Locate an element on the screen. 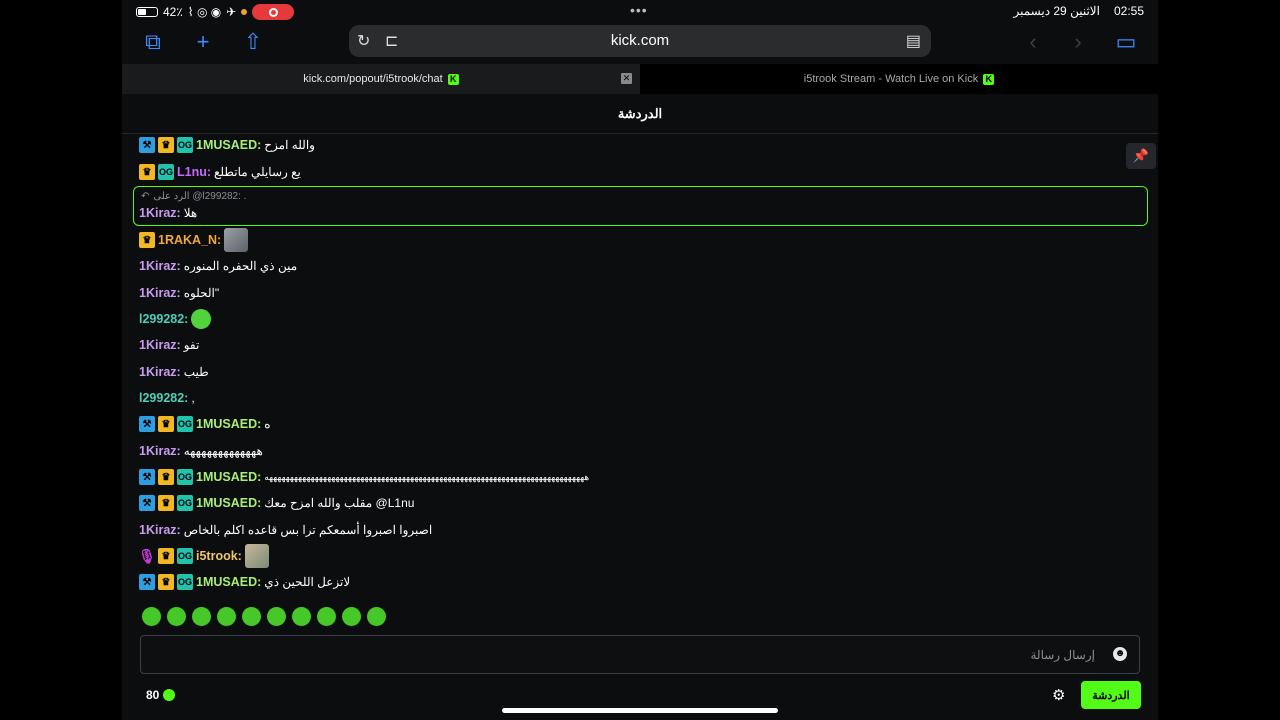  chat-message: 1Kiraz: هههههههههههههه is located at coordinates (201, 451).